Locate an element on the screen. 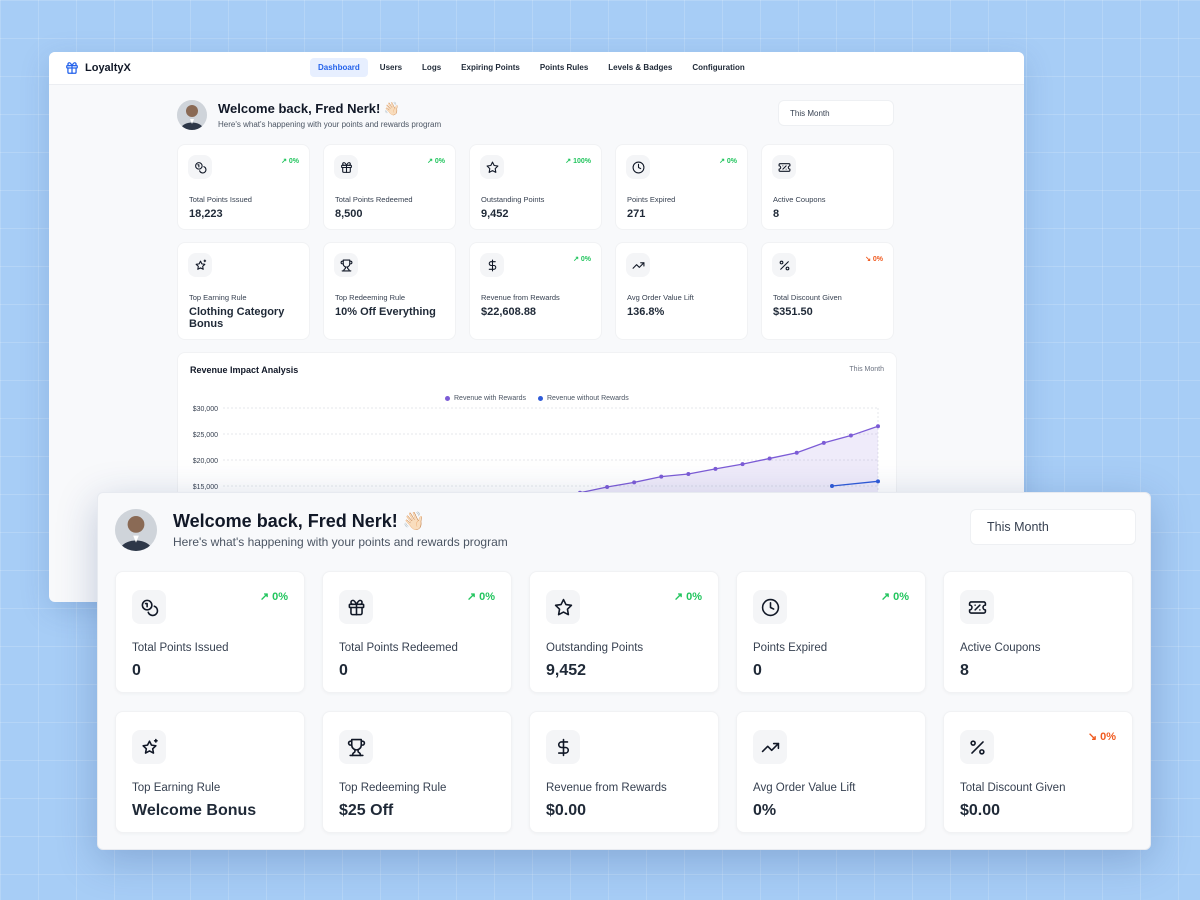 The image size is (1200, 900). stat-value: 9,452 is located at coordinates (566, 670).